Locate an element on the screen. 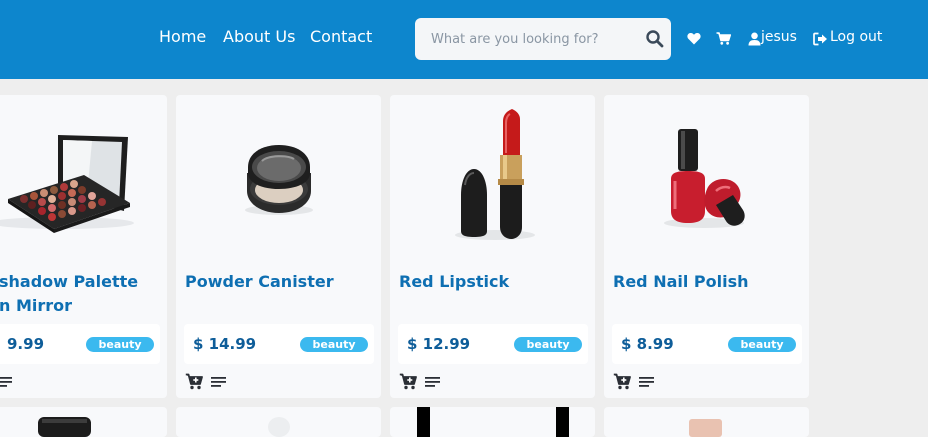 This screenshot has height=437, width=928. nav-link-contact: Contact is located at coordinates (341, 36).